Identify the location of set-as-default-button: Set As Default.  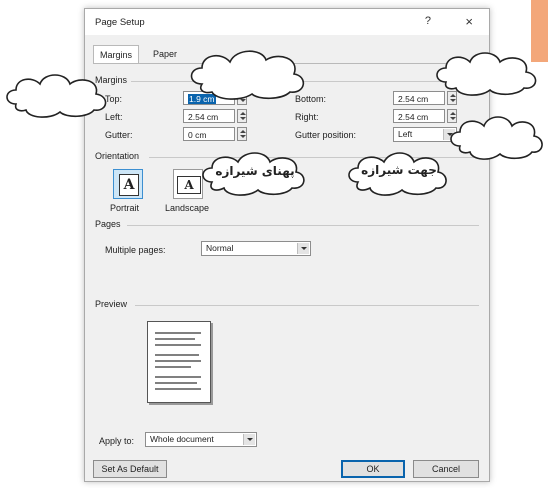
(130, 469).